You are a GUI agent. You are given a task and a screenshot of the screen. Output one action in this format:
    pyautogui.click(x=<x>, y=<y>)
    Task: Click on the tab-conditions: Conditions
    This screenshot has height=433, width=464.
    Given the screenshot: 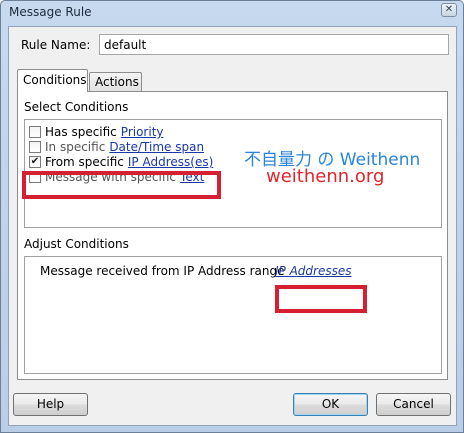 What is the action you would take?
    pyautogui.click(x=52, y=80)
    